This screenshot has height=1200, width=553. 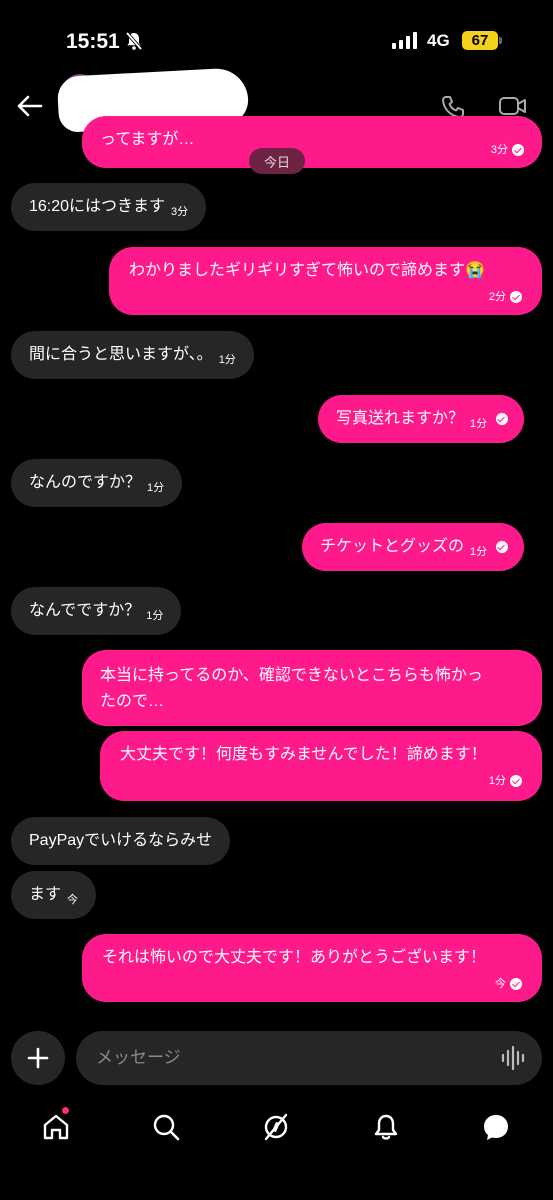 I want to click on message-bubble-outgoing: 写真送れますか？ 1分, so click(x=421, y=419).